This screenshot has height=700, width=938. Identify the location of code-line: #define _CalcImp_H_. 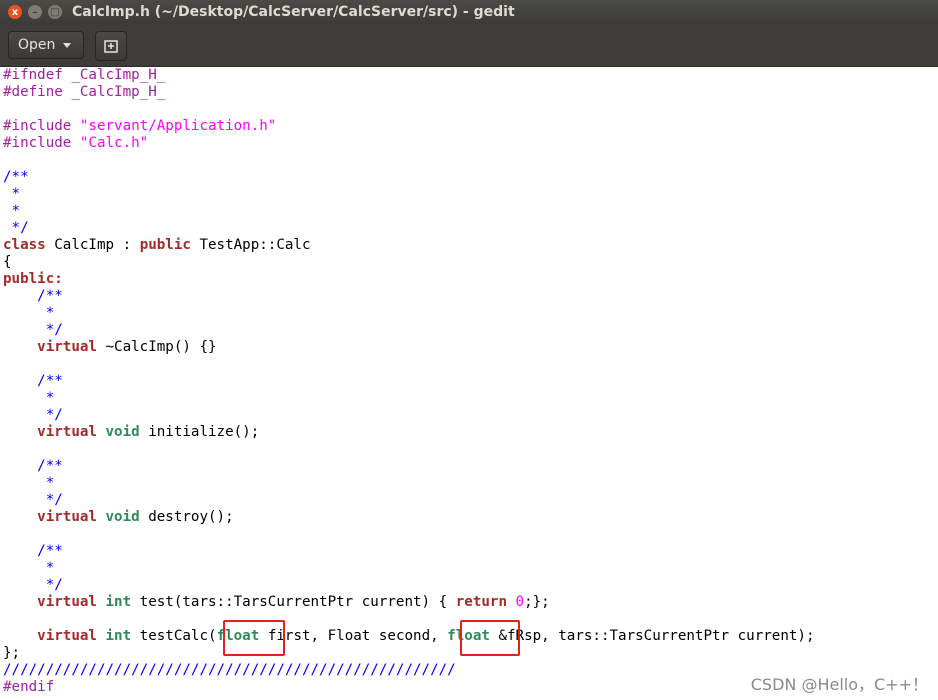
(84, 92).